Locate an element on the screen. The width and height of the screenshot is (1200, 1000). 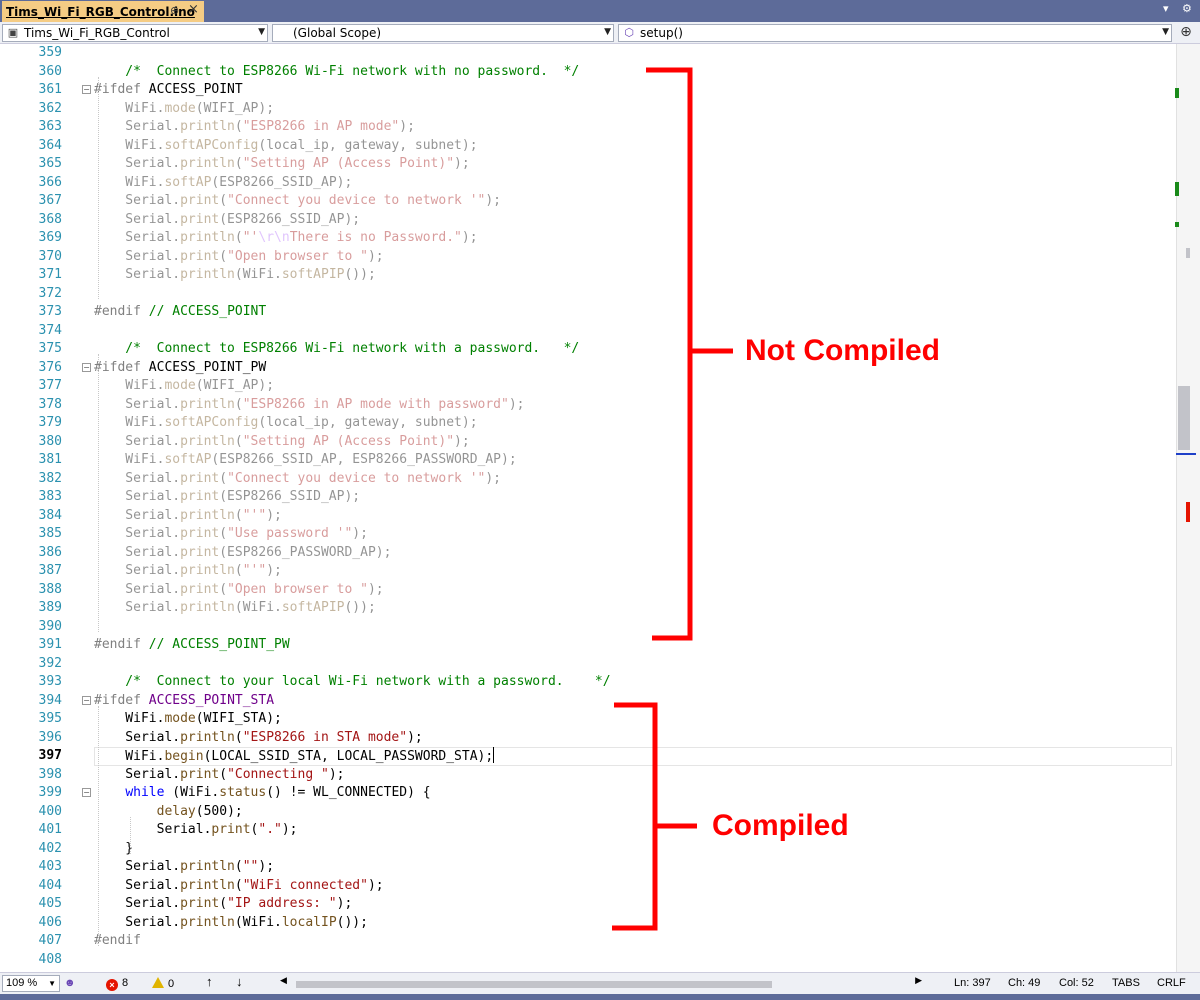
code-line: 408 is located at coordinates (588, 960).